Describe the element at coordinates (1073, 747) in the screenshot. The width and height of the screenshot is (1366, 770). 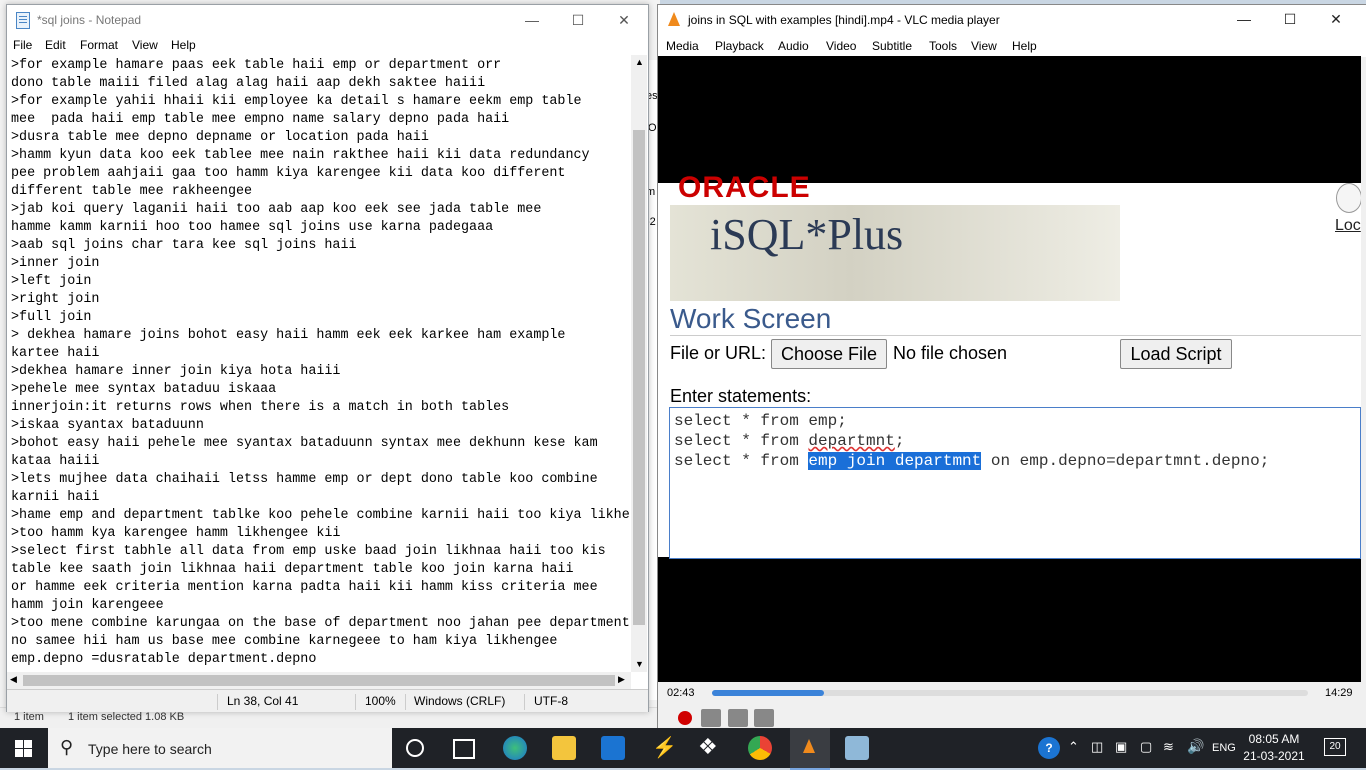
I see `chevron-up-icon: ⌃` at that location.